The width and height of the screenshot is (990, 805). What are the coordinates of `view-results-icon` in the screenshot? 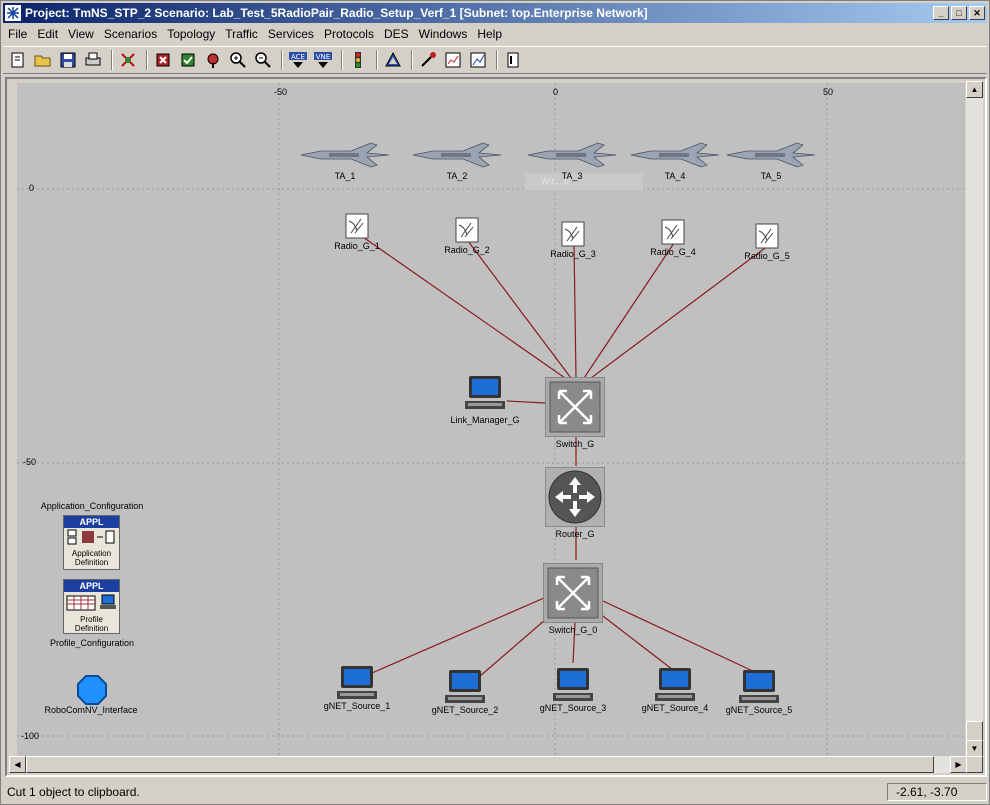 It's located at (453, 60).